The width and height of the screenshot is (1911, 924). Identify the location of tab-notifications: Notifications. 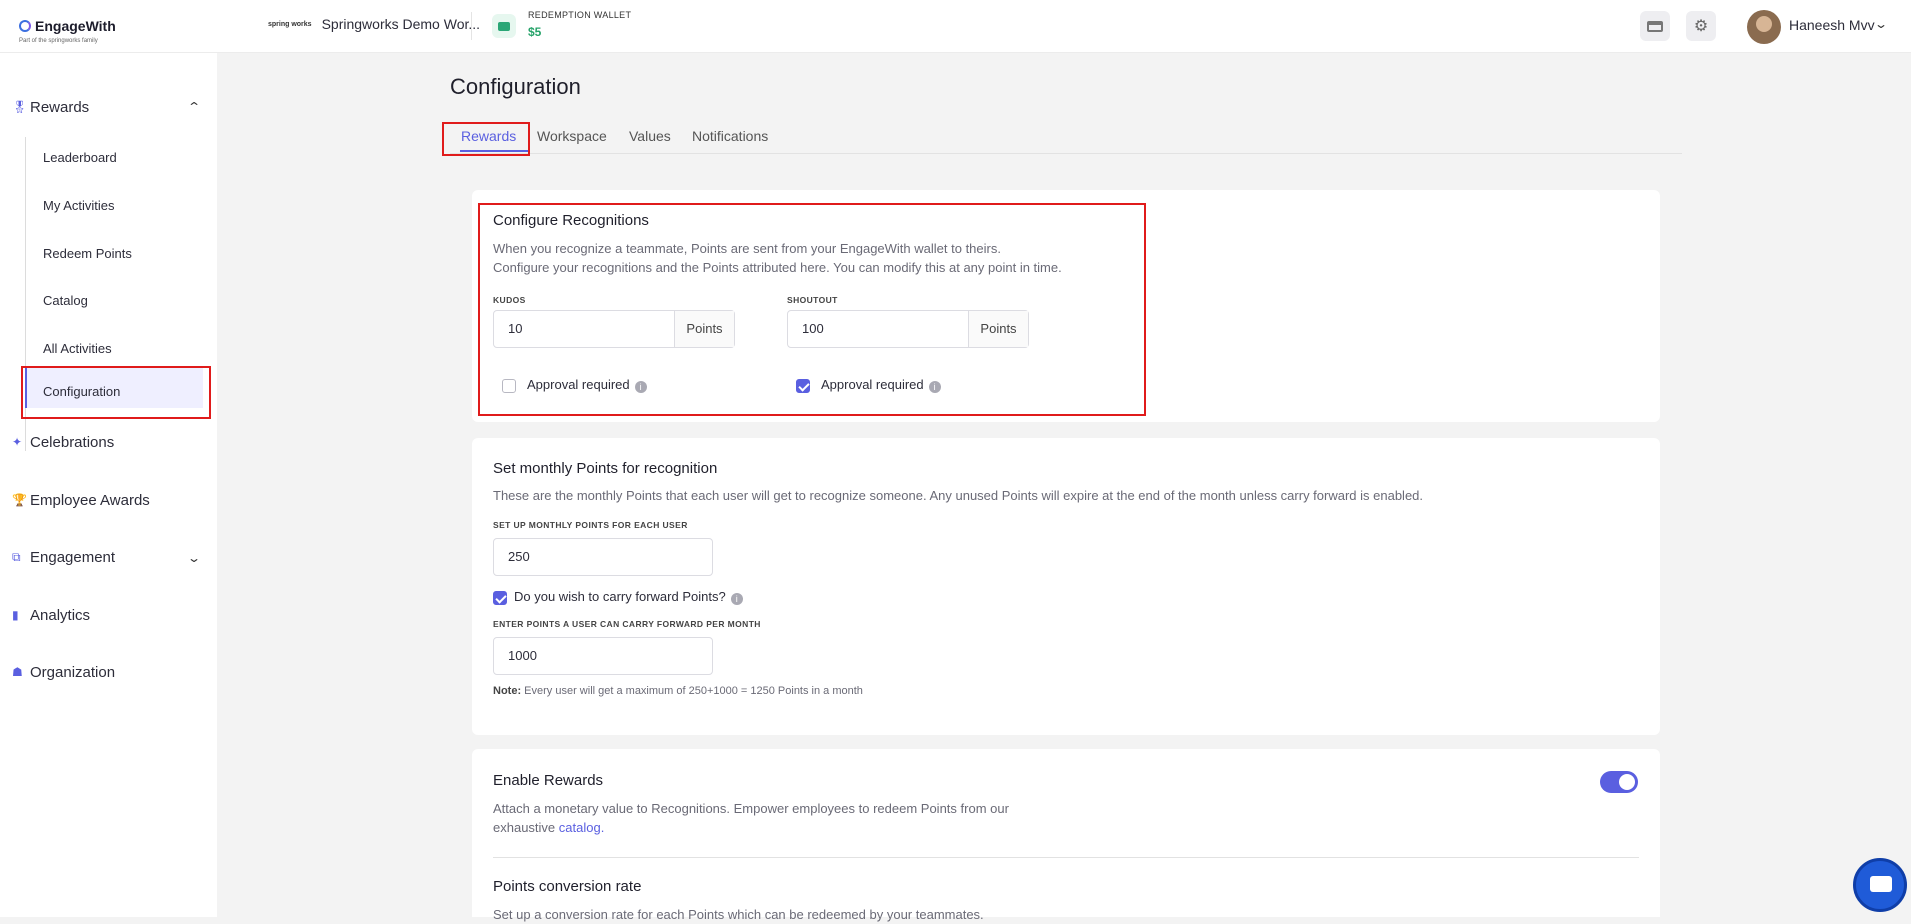
(730, 136).